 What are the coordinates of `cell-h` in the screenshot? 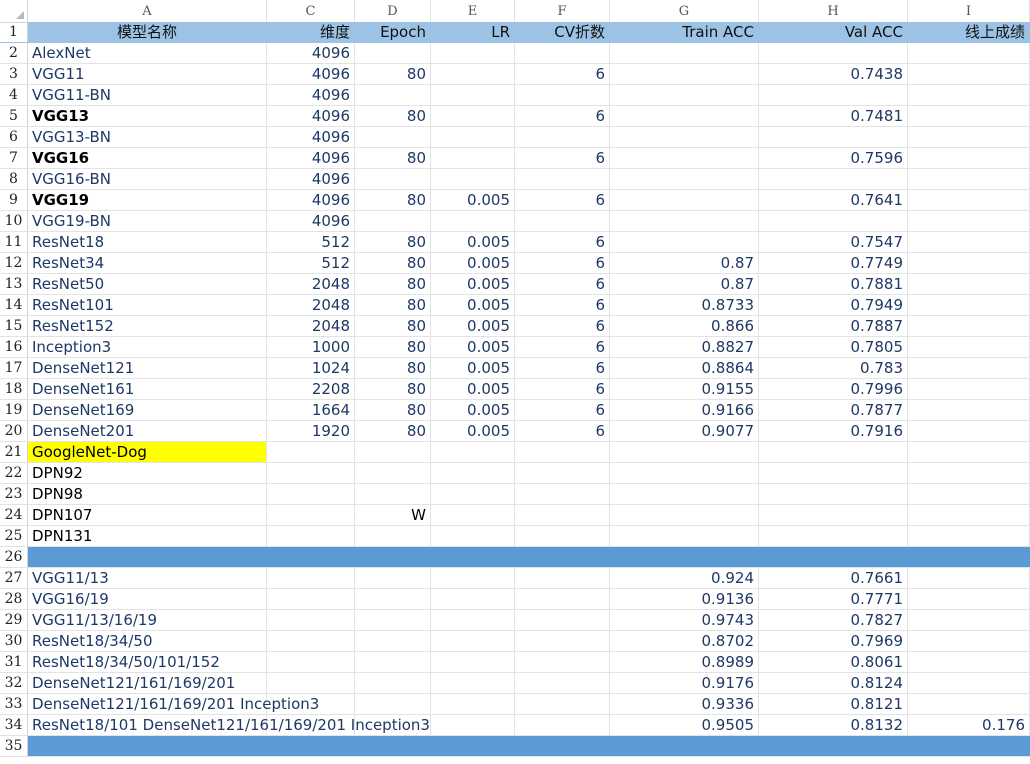 It's located at (833, 95).